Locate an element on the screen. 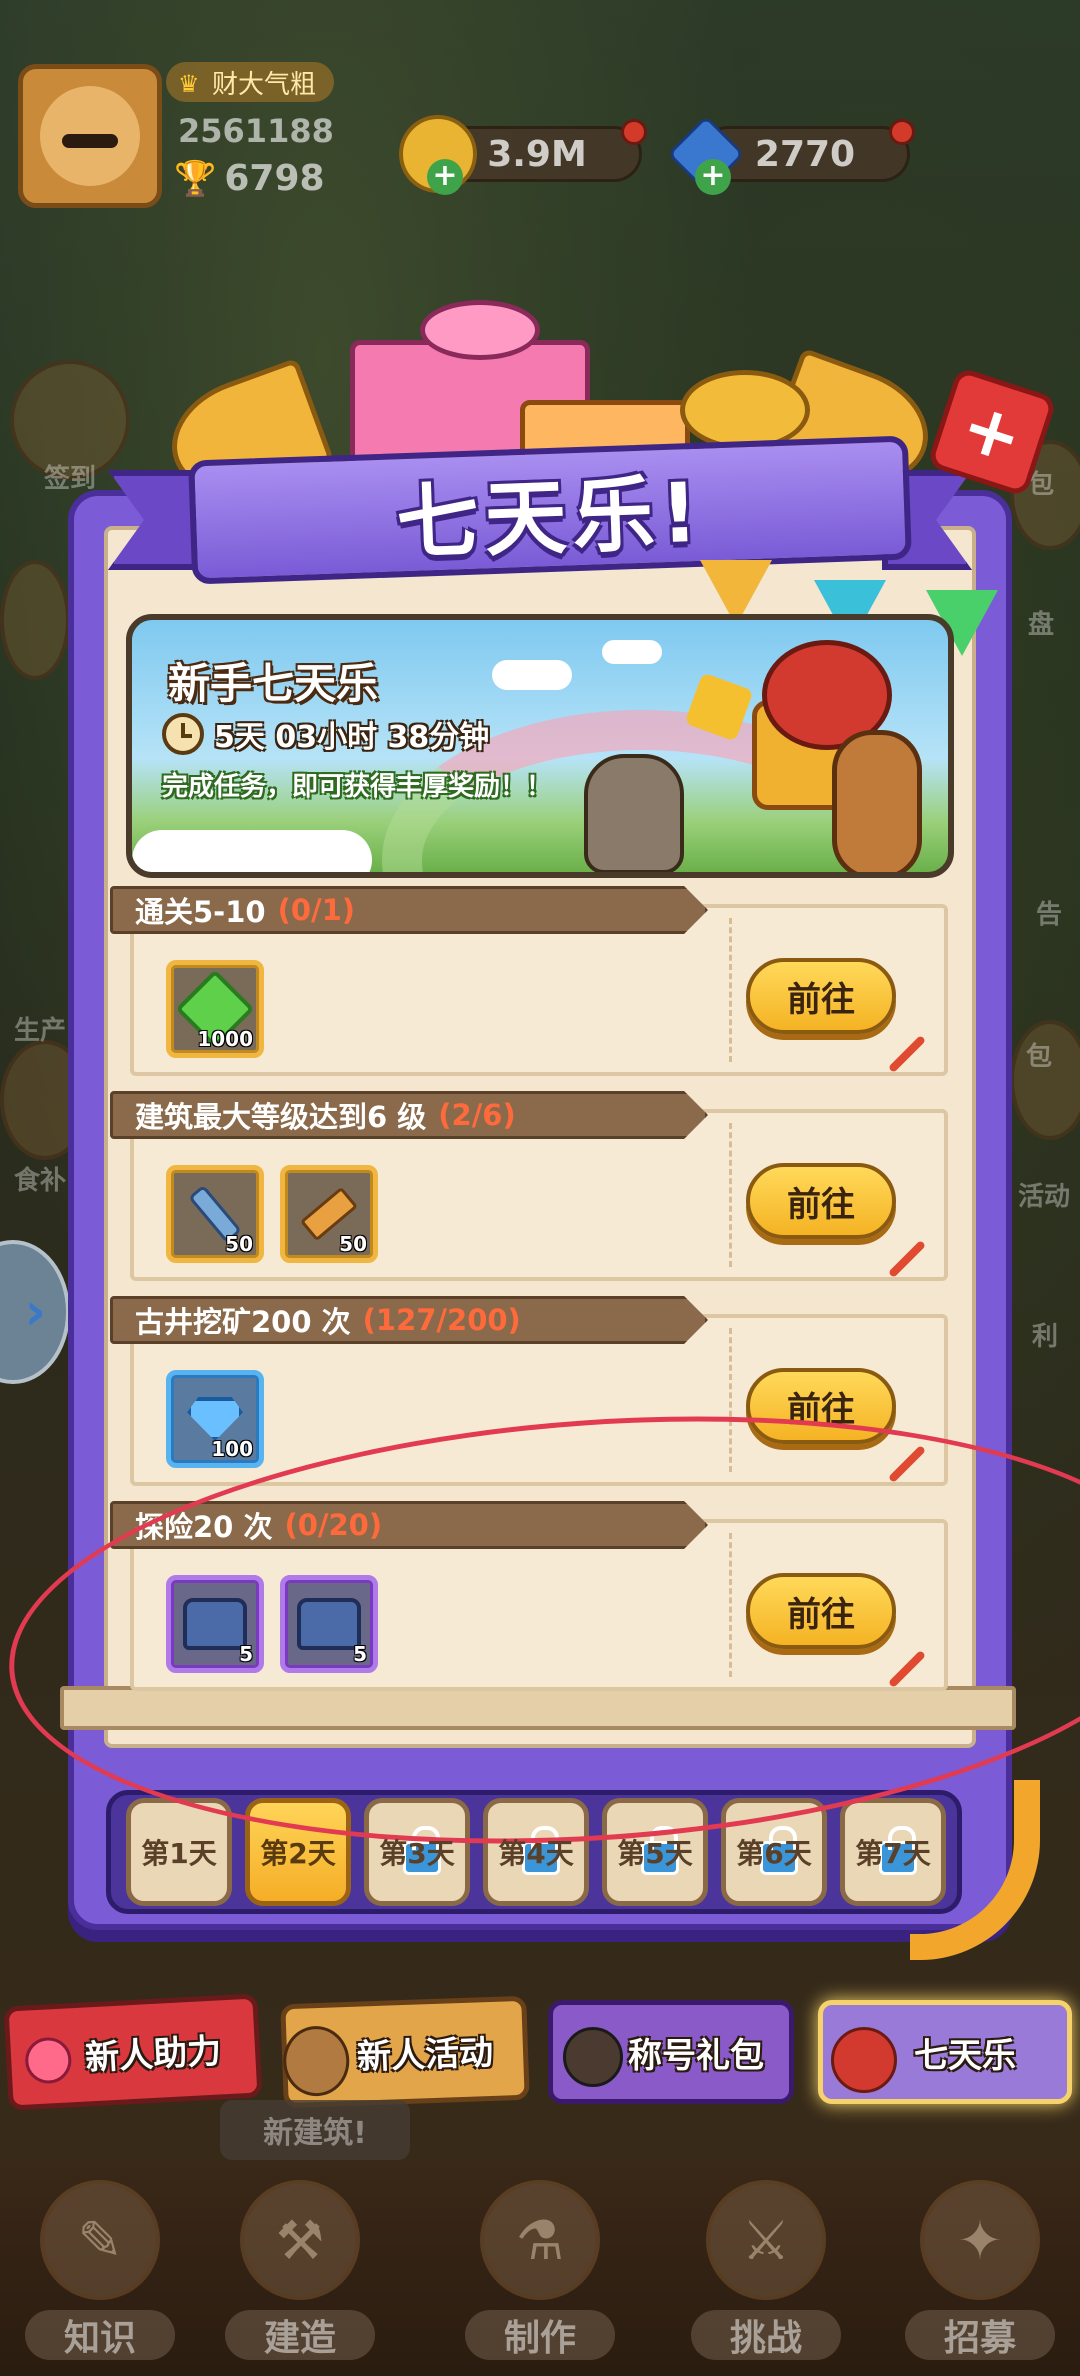 This screenshot has width=1080, height=2376. cat-mascot-icon is located at coordinates (634, 813).